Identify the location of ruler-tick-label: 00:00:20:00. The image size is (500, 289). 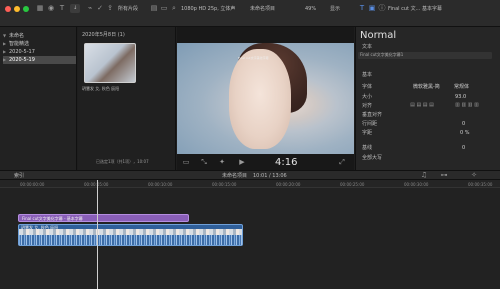
(288, 184).